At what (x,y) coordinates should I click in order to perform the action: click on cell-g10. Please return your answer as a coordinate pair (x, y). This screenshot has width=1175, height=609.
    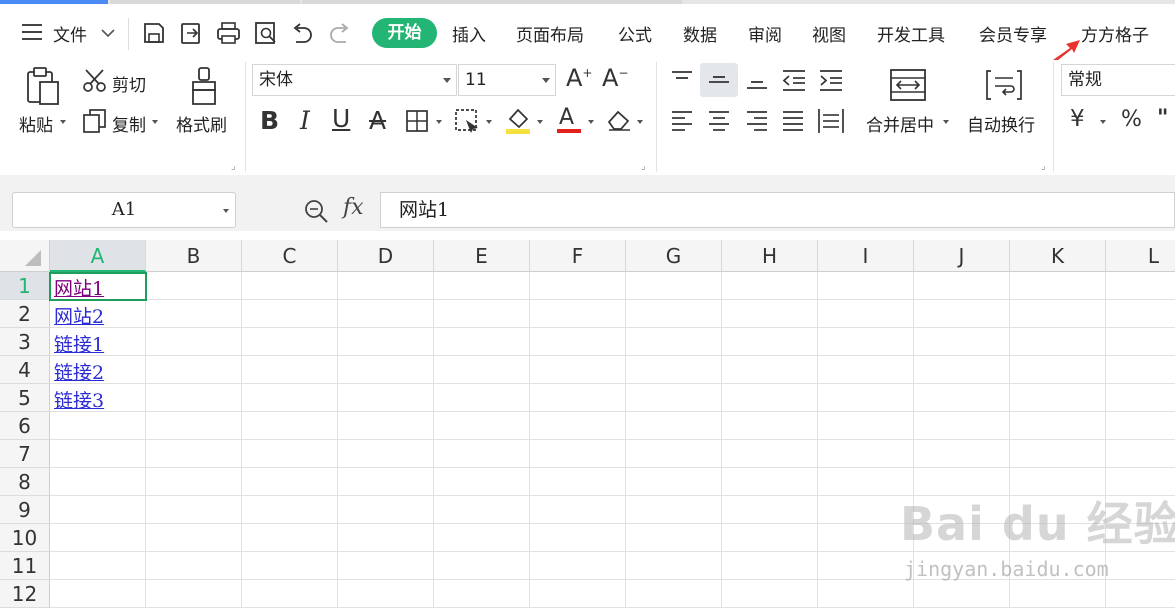
    Looking at the image, I should click on (674, 538).